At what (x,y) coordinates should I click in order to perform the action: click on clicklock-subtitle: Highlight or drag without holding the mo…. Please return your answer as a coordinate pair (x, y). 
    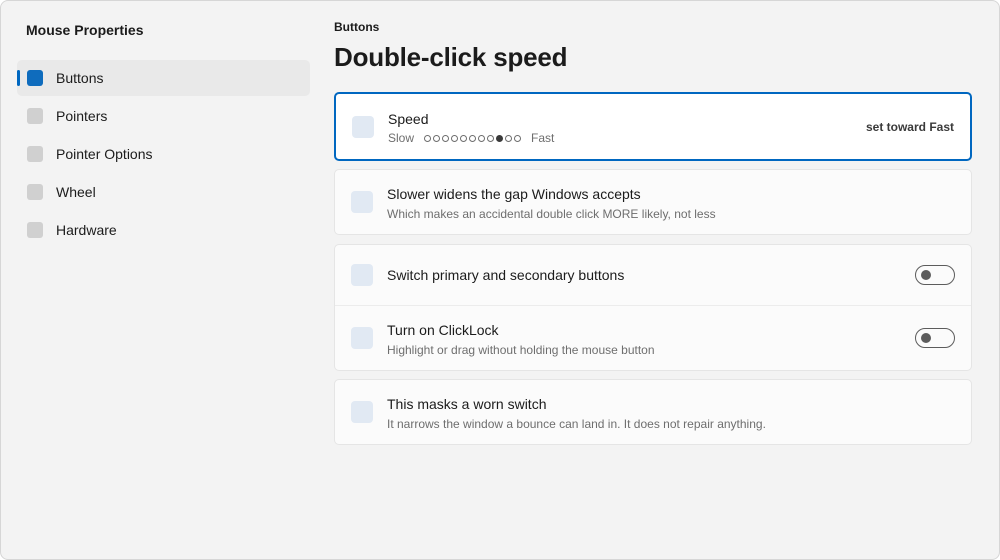
    Looking at the image, I should click on (521, 350).